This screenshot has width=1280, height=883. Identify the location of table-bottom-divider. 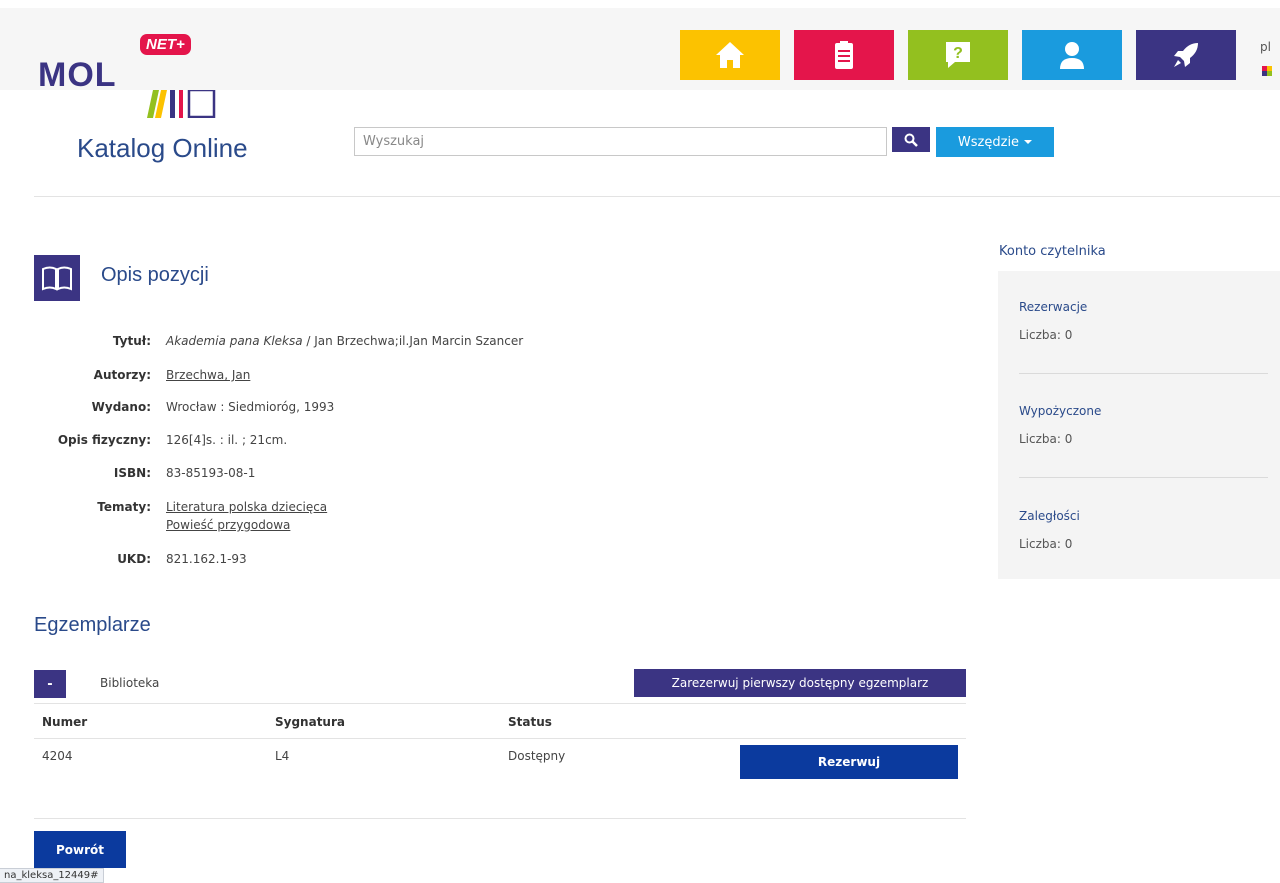
(500, 818).